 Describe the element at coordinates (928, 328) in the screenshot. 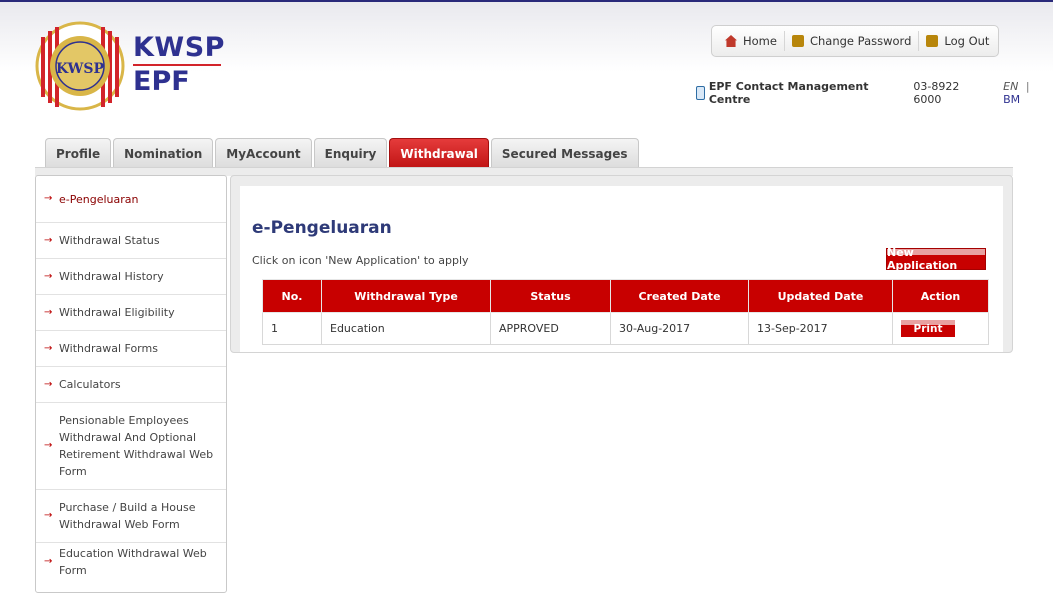

I see `print-button: Print` at that location.